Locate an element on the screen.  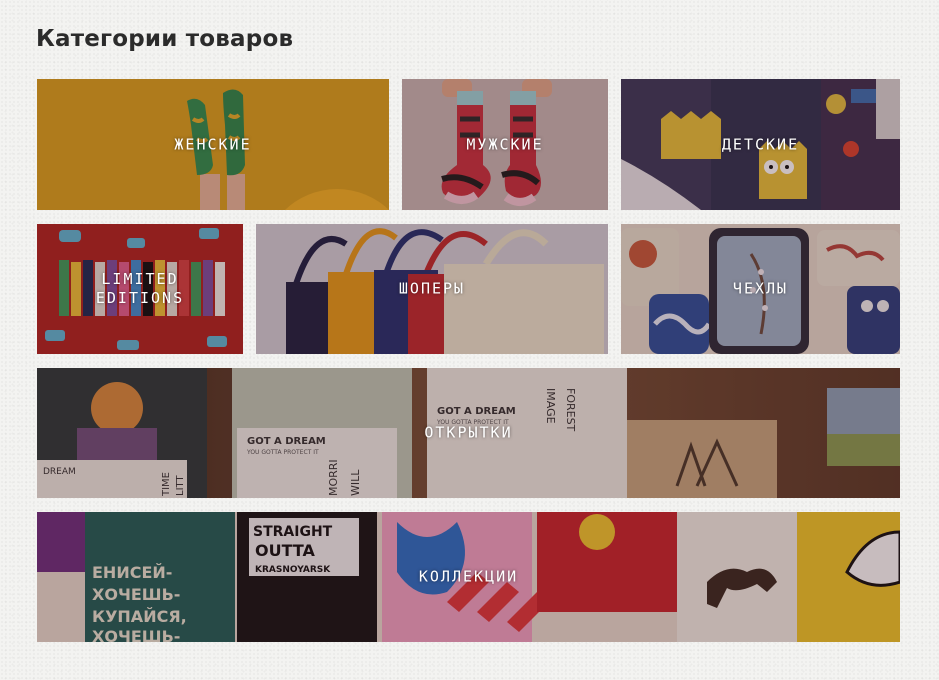
category-label-collections: КОЛЛЕКЦИИ is located at coordinates (468, 576).